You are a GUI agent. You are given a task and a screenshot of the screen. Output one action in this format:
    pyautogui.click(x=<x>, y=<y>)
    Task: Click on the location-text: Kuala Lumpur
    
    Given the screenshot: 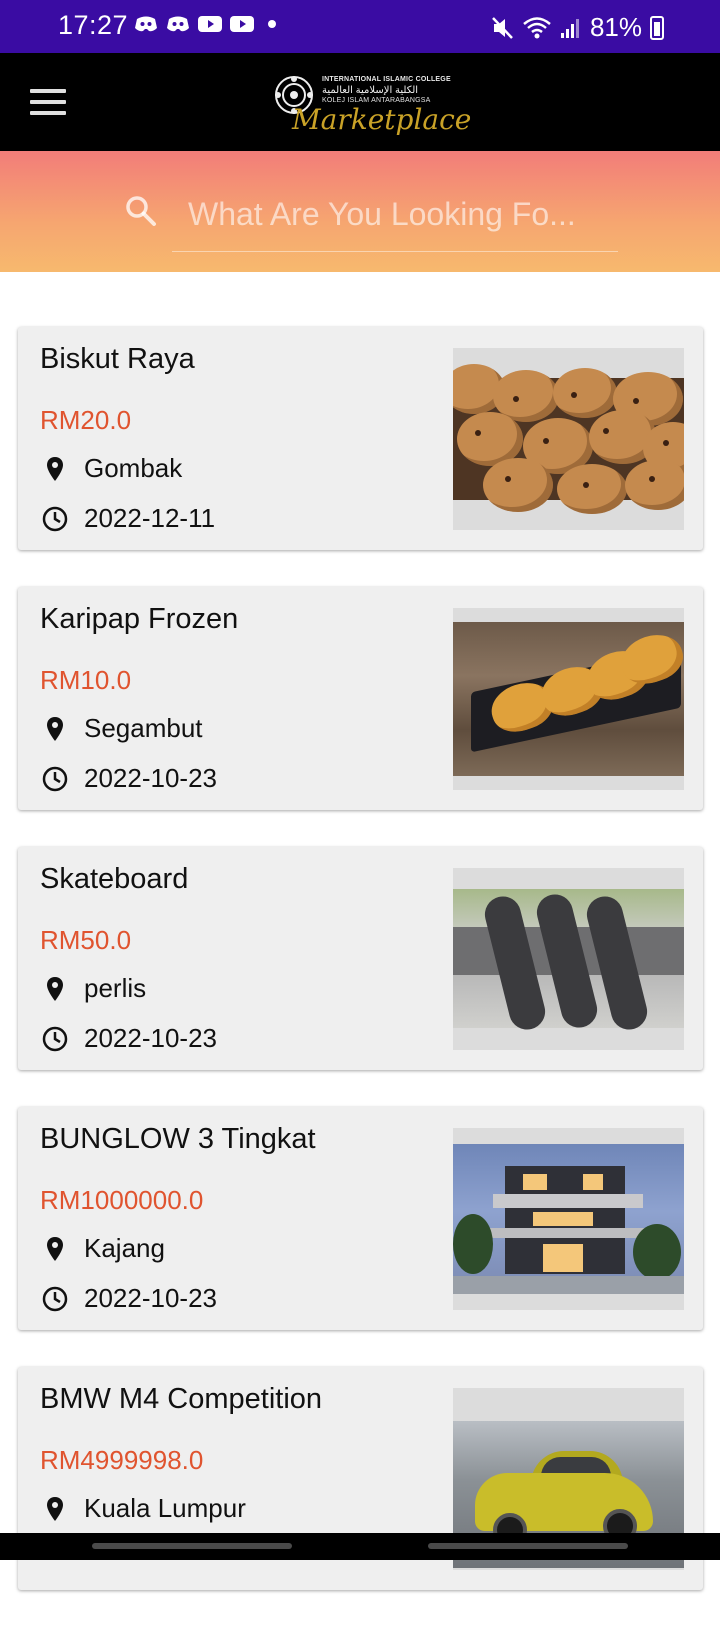 What is the action you would take?
    pyautogui.click(x=165, y=1508)
    